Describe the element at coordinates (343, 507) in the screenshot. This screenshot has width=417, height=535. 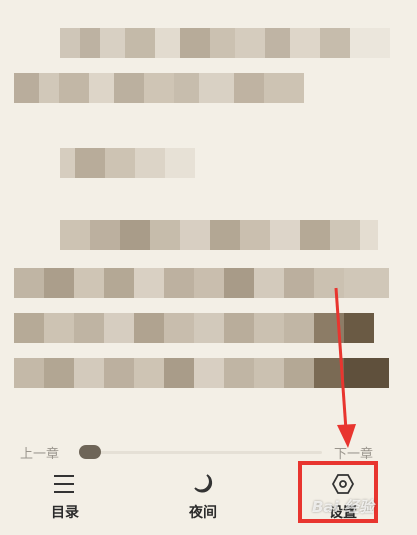
I see `watermark-logo: Bai 经验` at that location.